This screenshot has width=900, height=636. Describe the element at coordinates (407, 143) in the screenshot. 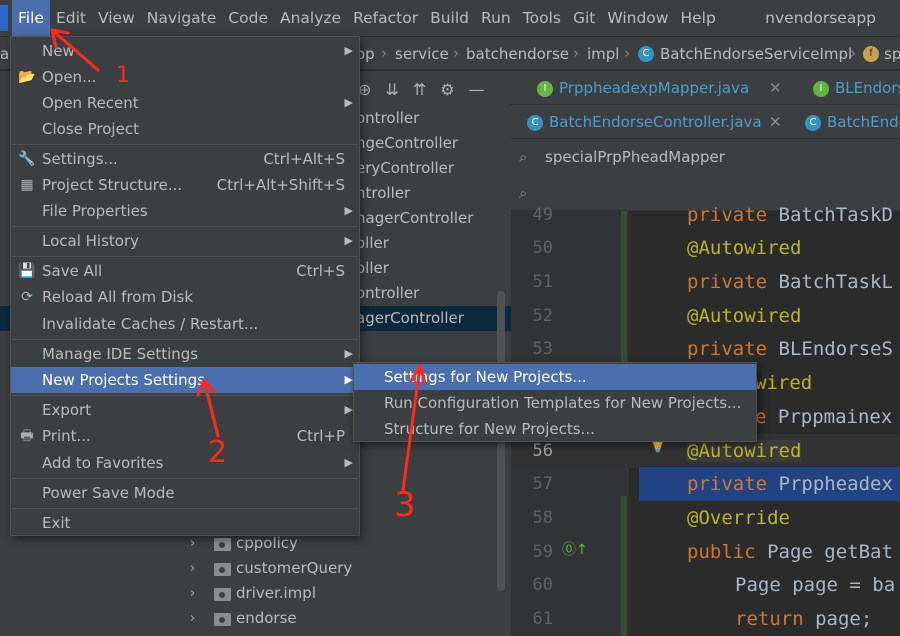

I see `tree-row-label: ngeController` at that location.